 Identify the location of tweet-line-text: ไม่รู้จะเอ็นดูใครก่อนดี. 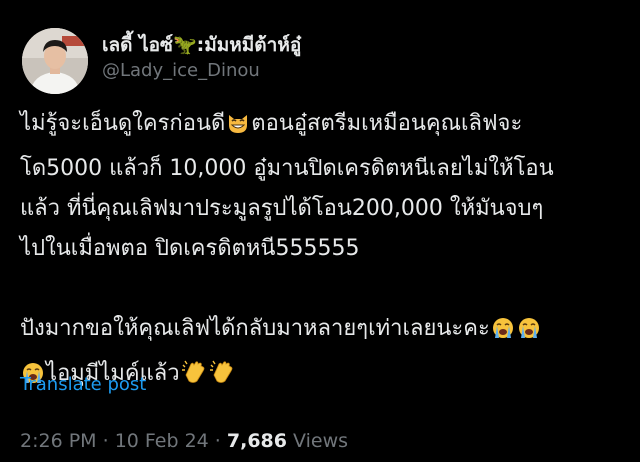
(123, 123).